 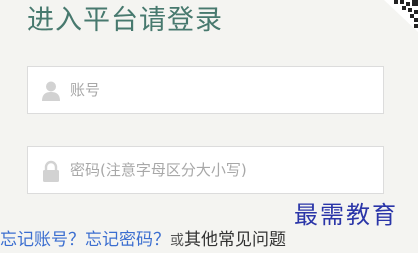 I want to click on faq-link: 其他常见问题, so click(x=235, y=240).